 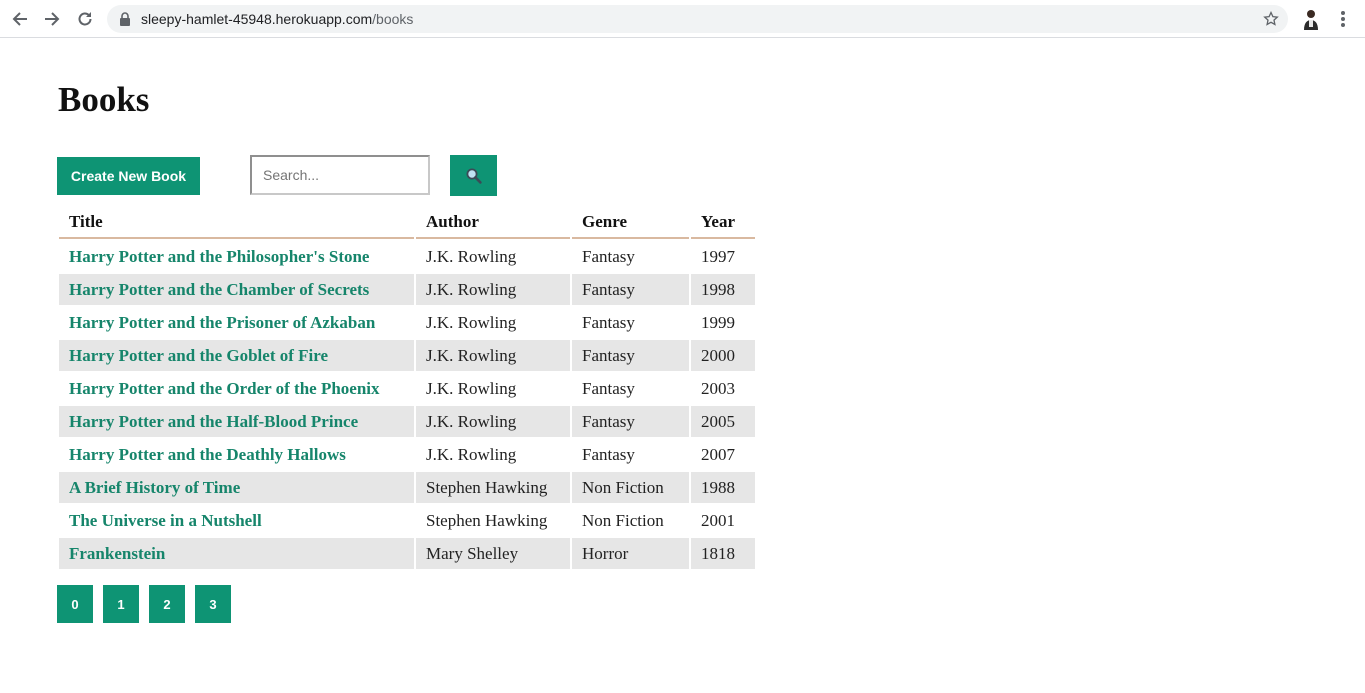 What do you see at coordinates (125, 19) in the screenshot?
I see `lock-icon` at bounding box center [125, 19].